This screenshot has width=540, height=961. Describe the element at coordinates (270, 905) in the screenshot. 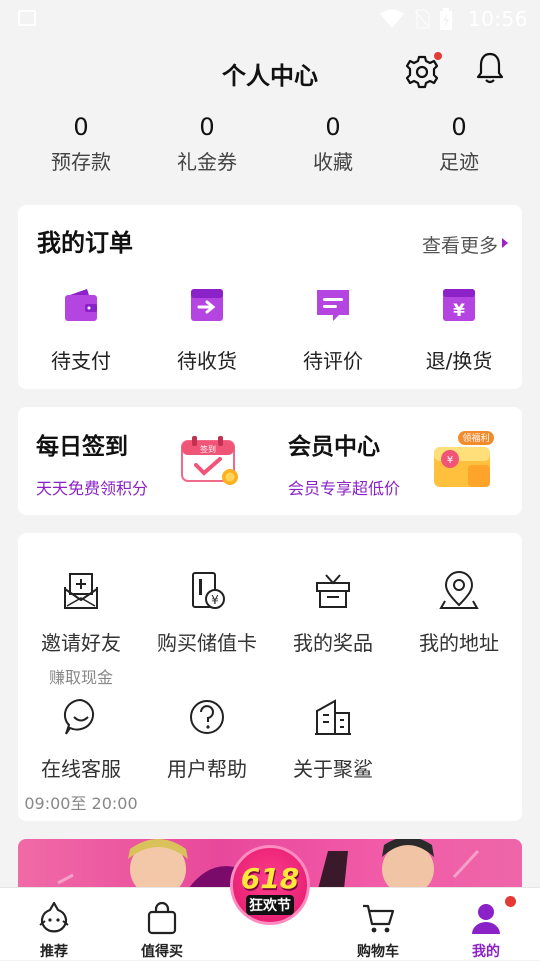

I see `tab-label: 狂欢节` at that location.